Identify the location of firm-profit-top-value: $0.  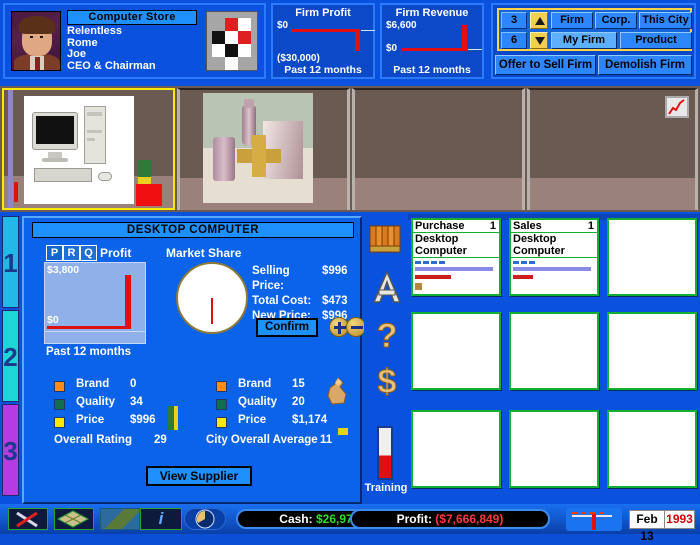
(283, 25).